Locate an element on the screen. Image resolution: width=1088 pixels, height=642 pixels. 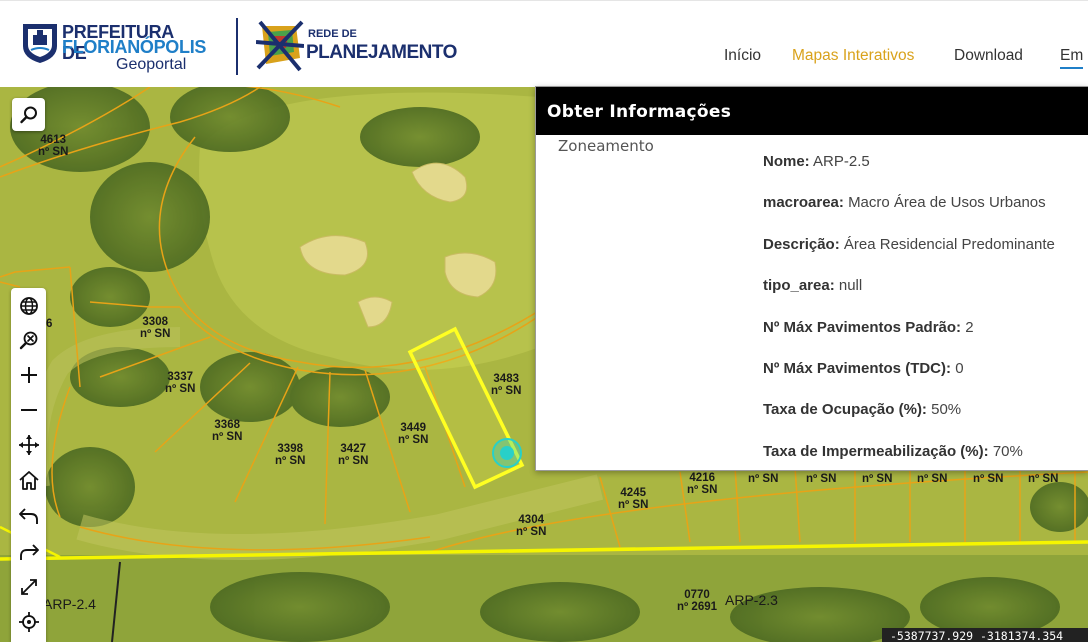
rede-logo-icon is located at coordinates (280, 46).